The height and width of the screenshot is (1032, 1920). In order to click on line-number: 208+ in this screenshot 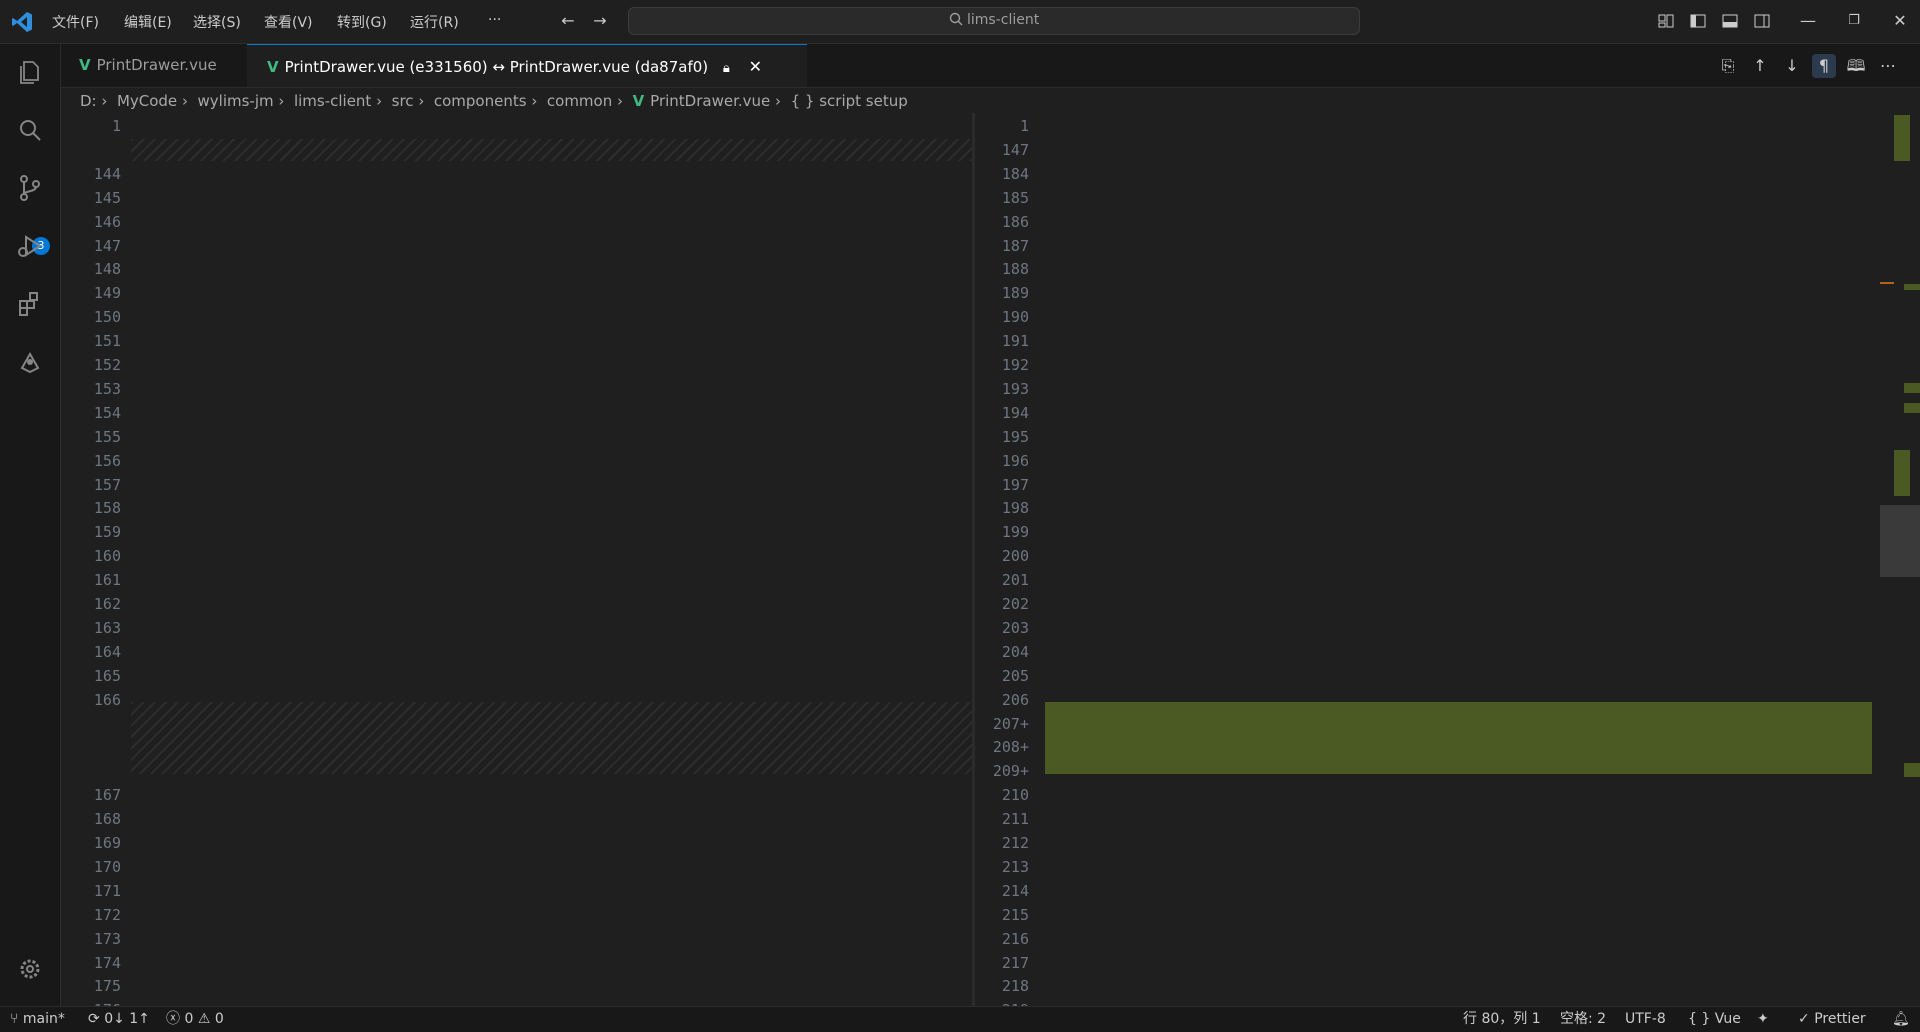, I will do `click(1010, 747)`.